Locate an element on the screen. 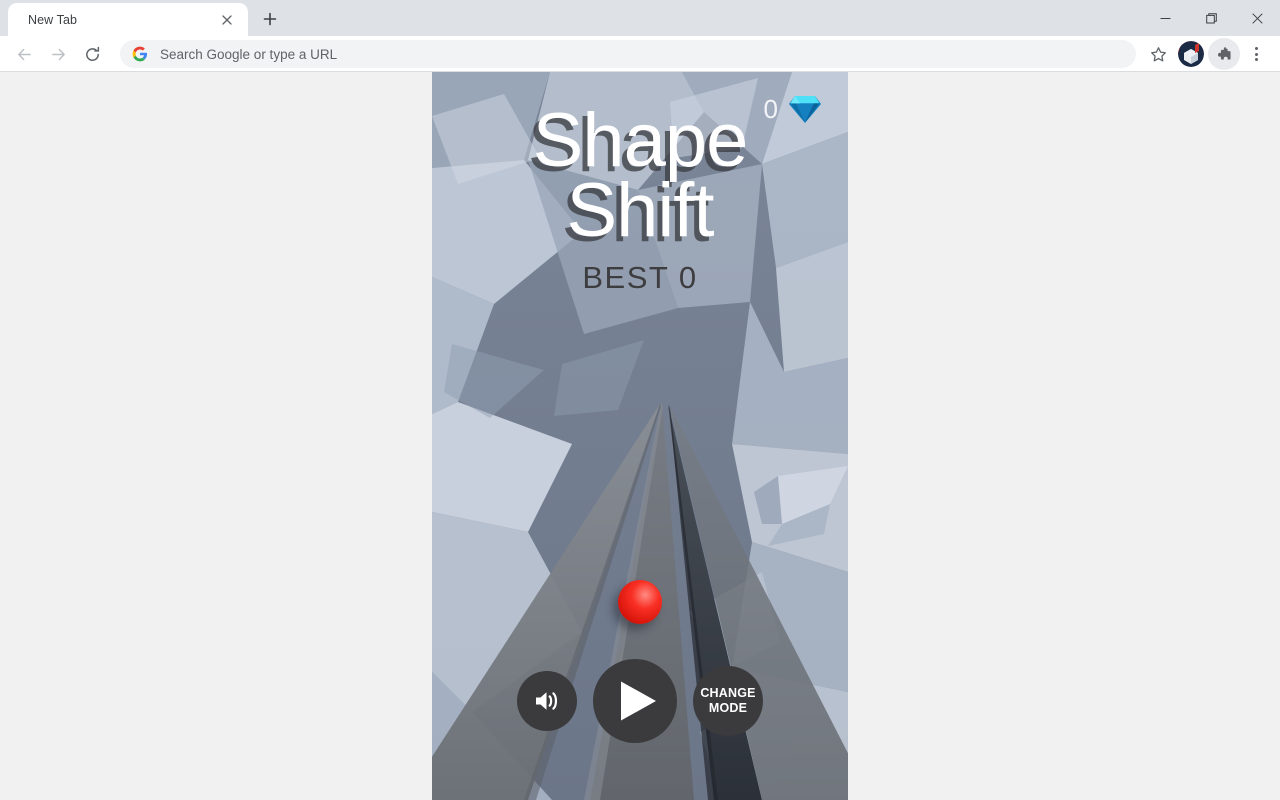  new-tab-button is located at coordinates (270, 19).